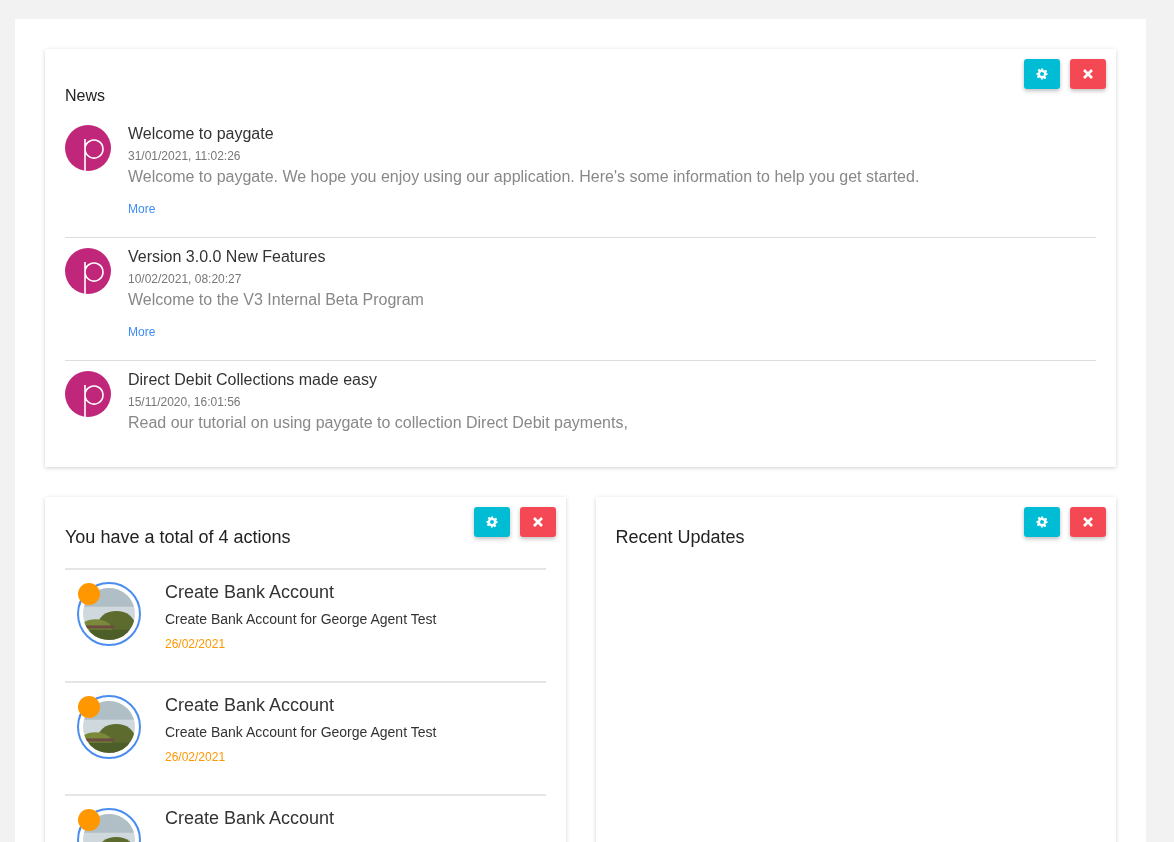 This screenshot has width=1174, height=842. Describe the element at coordinates (378, 423) in the screenshot. I see `news-text: Read our tutorial on using paygate to collection Direct Debit payments,` at that location.